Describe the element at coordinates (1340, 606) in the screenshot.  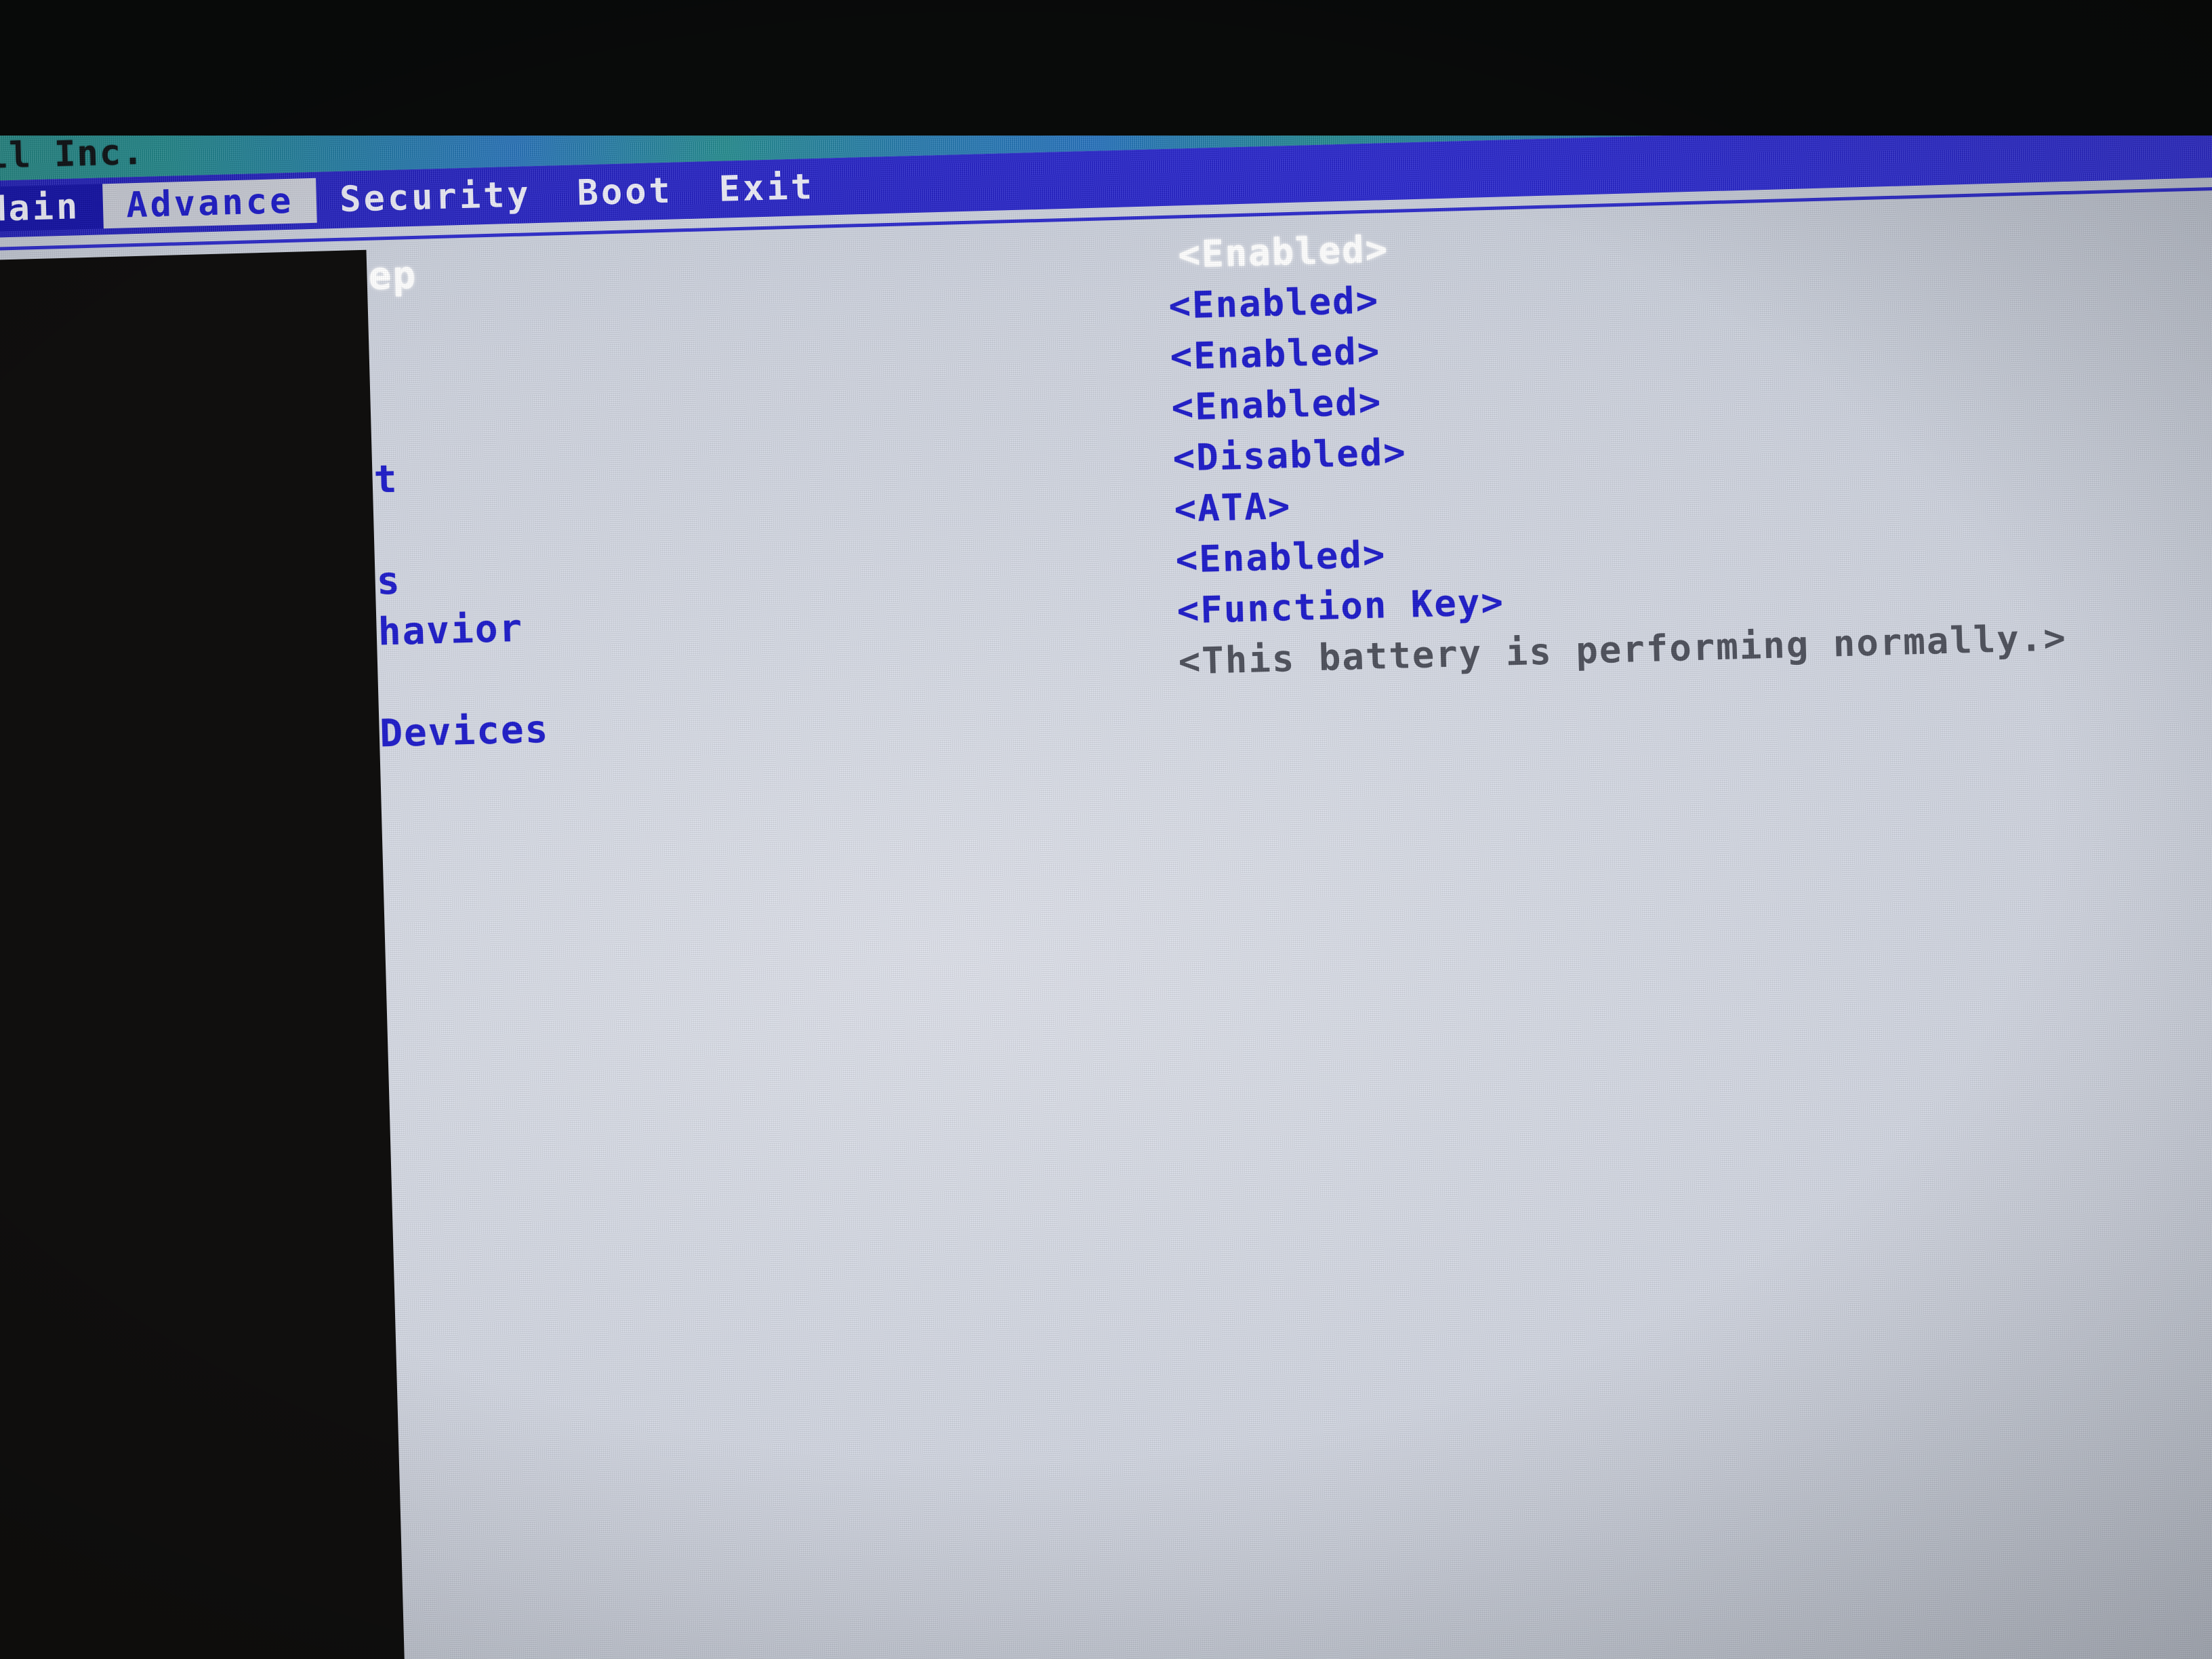
I see `setting-value: <Function Key>` at that location.